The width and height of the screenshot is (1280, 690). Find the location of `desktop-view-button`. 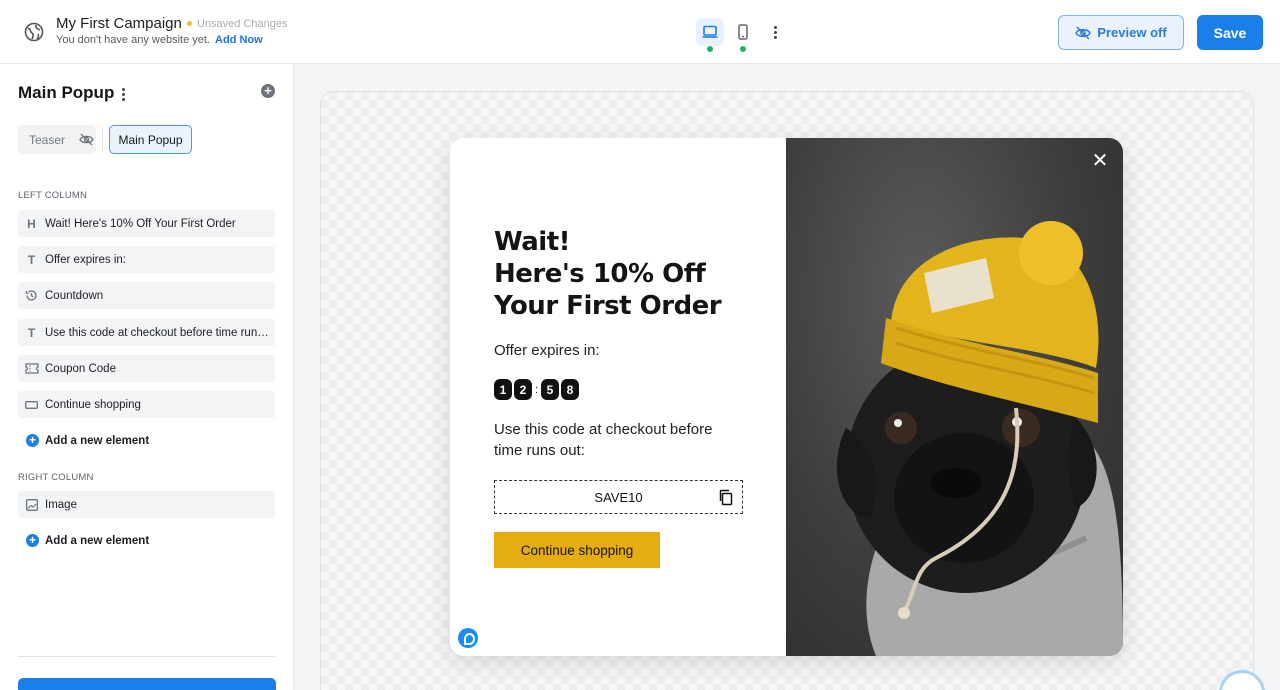

desktop-view-button is located at coordinates (710, 35).